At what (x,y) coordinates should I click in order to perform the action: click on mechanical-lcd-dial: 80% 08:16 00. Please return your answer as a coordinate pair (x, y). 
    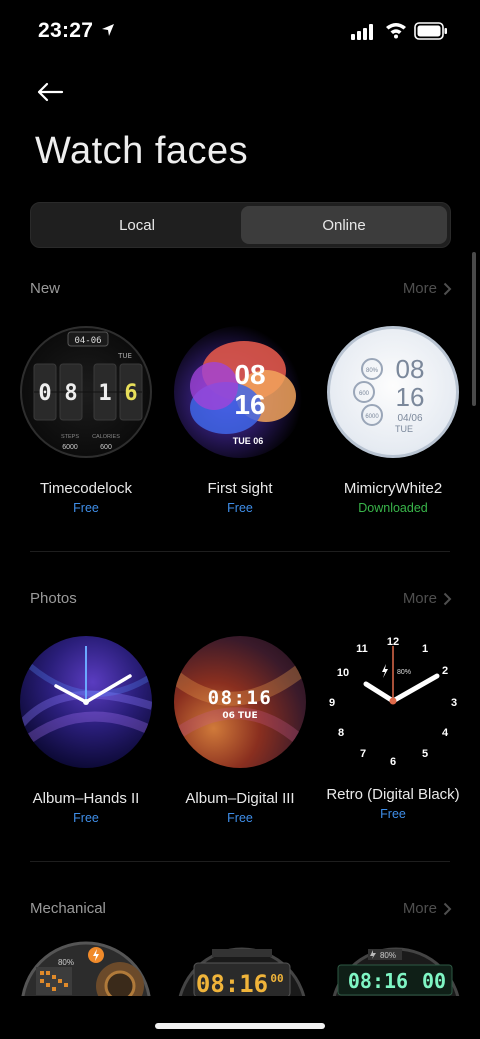
    Looking at the image, I should click on (396, 971).